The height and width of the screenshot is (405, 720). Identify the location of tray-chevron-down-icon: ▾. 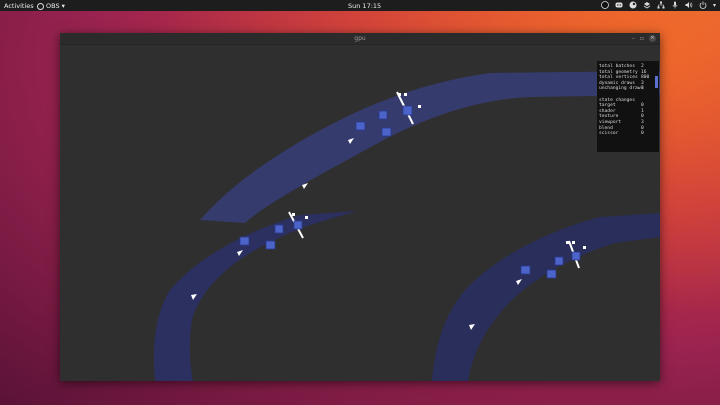
(714, 5).